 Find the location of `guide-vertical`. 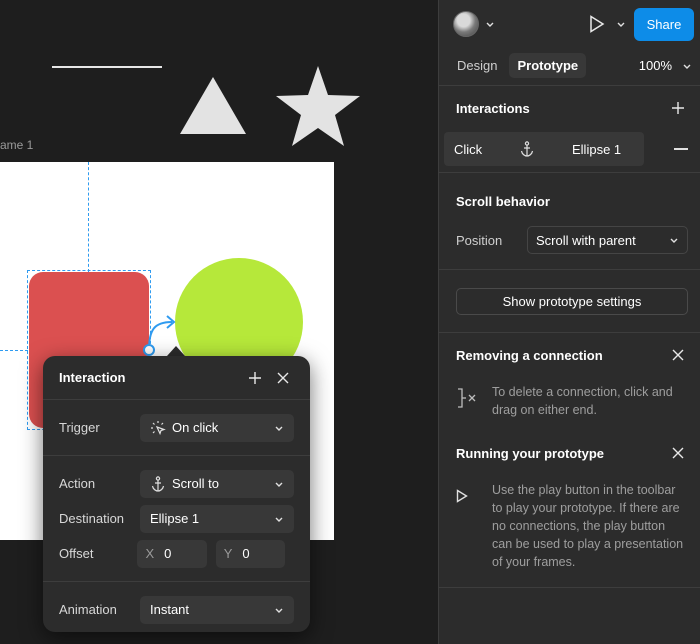

guide-vertical is located at coordinates (88, 217).